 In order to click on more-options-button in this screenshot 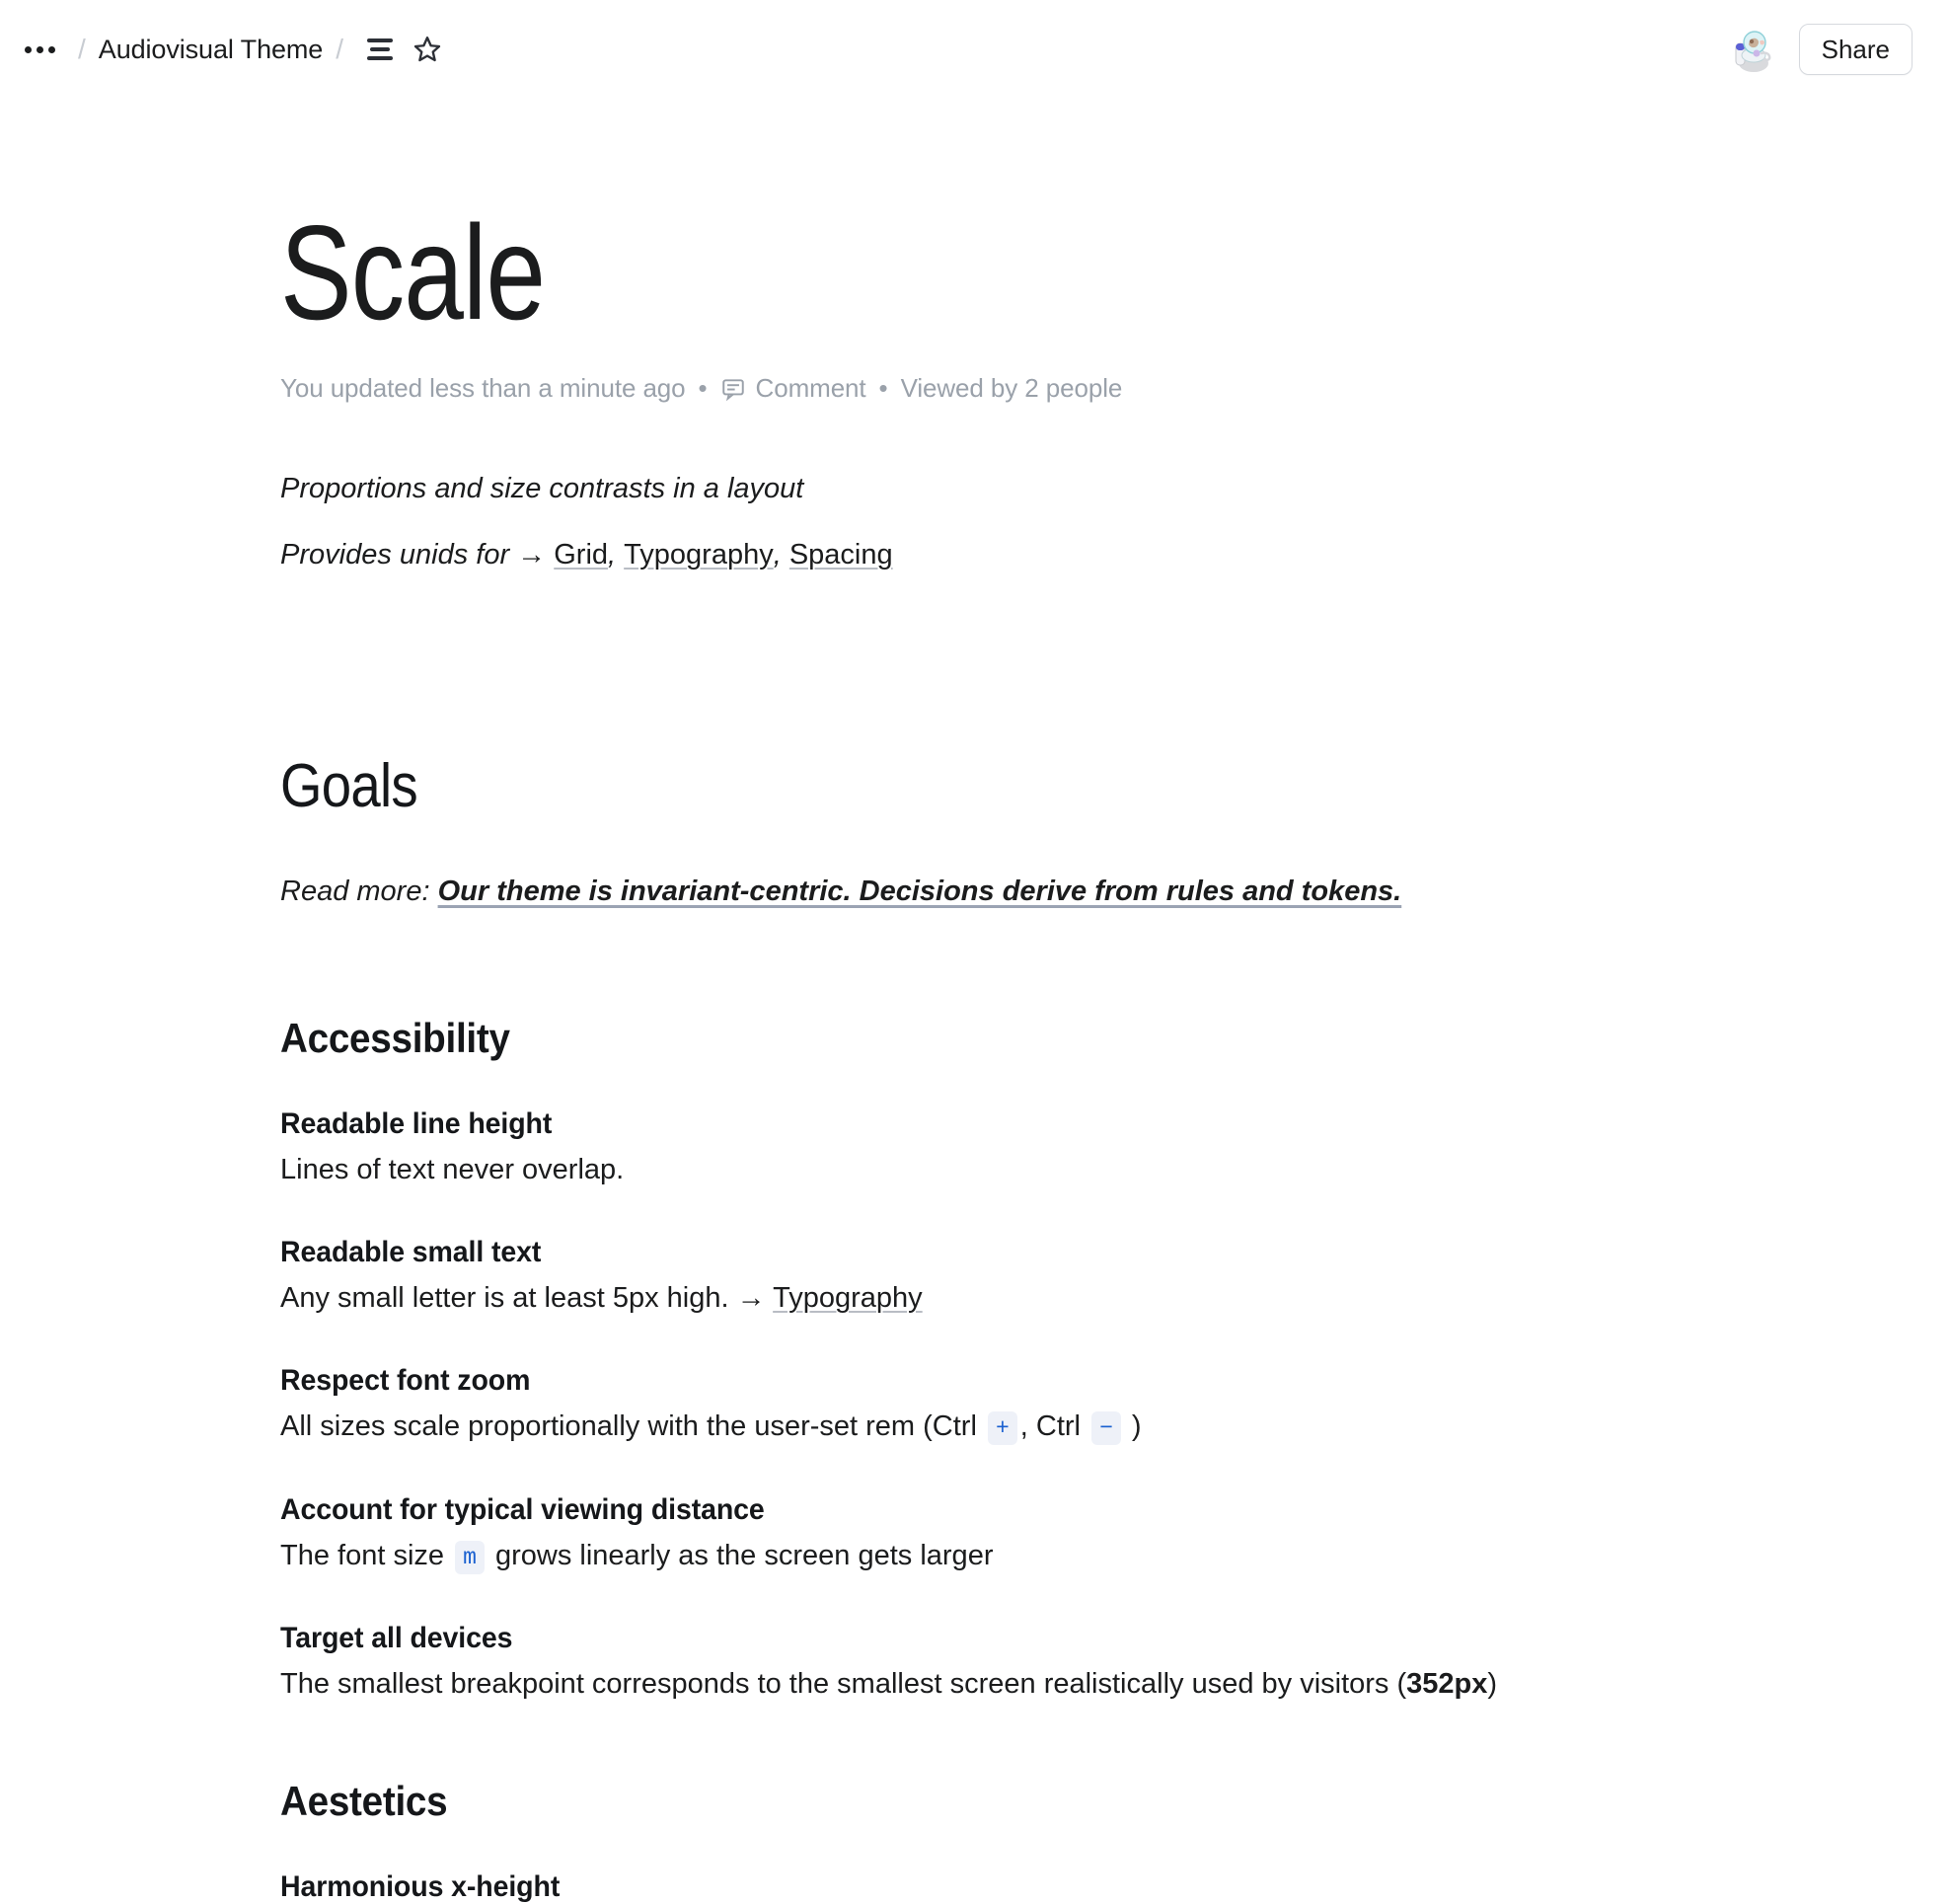, I will do `click(39, 49)`.